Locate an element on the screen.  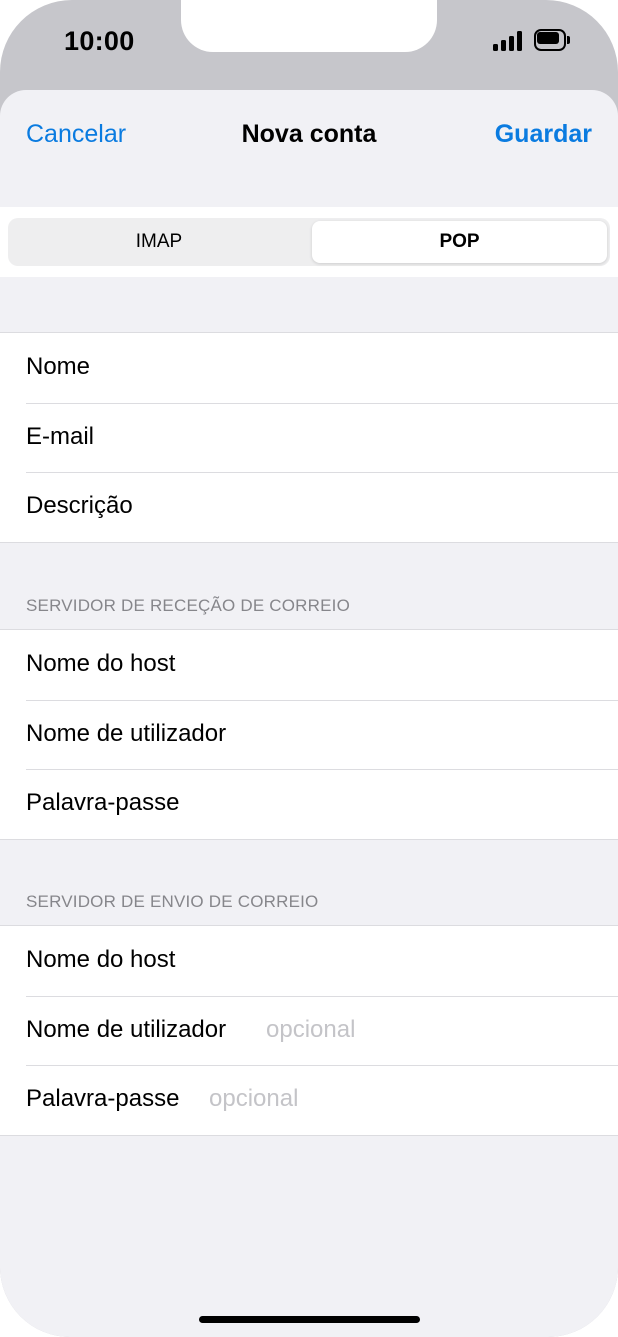
outgoing-server-header: SERVIDOR DE ENVIO DE CORREIO is located at coordinates (172, 901).